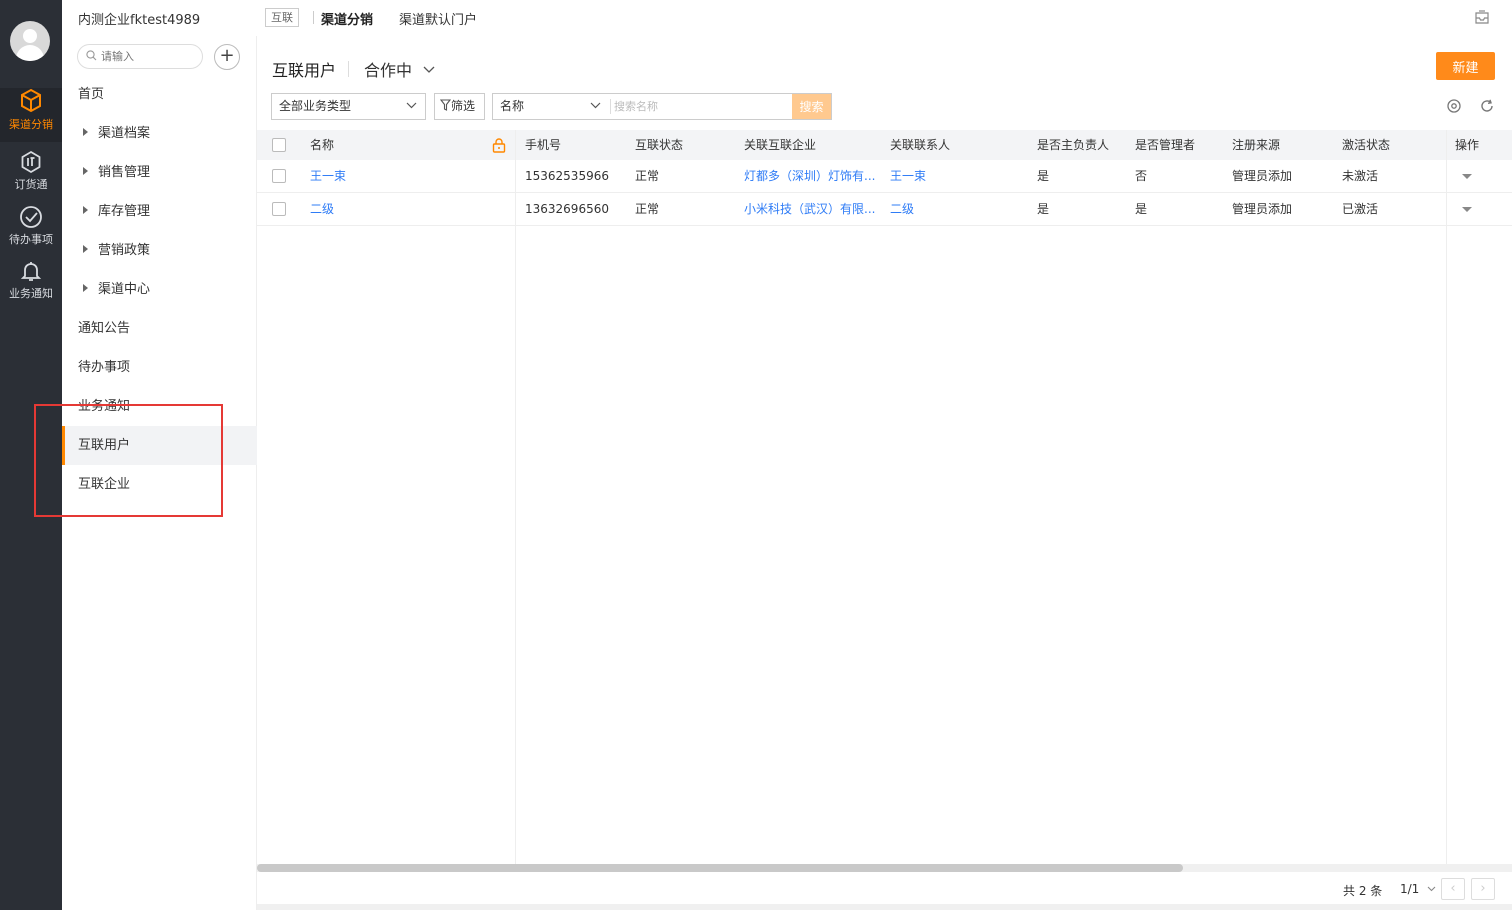 The height and width of the screenshot is (910, 1512). I want to click on search-field-value: 名称, so click(512, 106).